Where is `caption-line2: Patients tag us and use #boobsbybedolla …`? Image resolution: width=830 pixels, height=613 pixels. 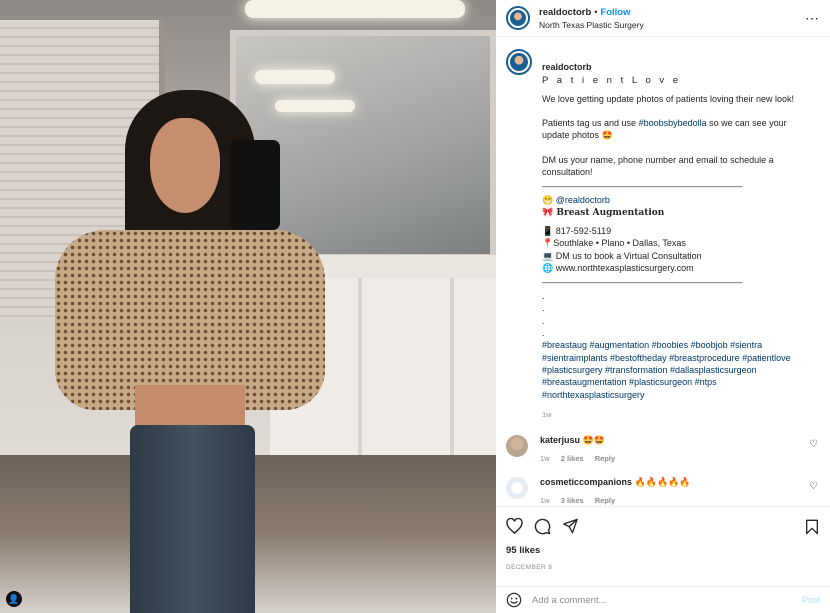
caption-line2: Patients tag us and use #boobsbybedolla … is located at coordinates (664, 129).